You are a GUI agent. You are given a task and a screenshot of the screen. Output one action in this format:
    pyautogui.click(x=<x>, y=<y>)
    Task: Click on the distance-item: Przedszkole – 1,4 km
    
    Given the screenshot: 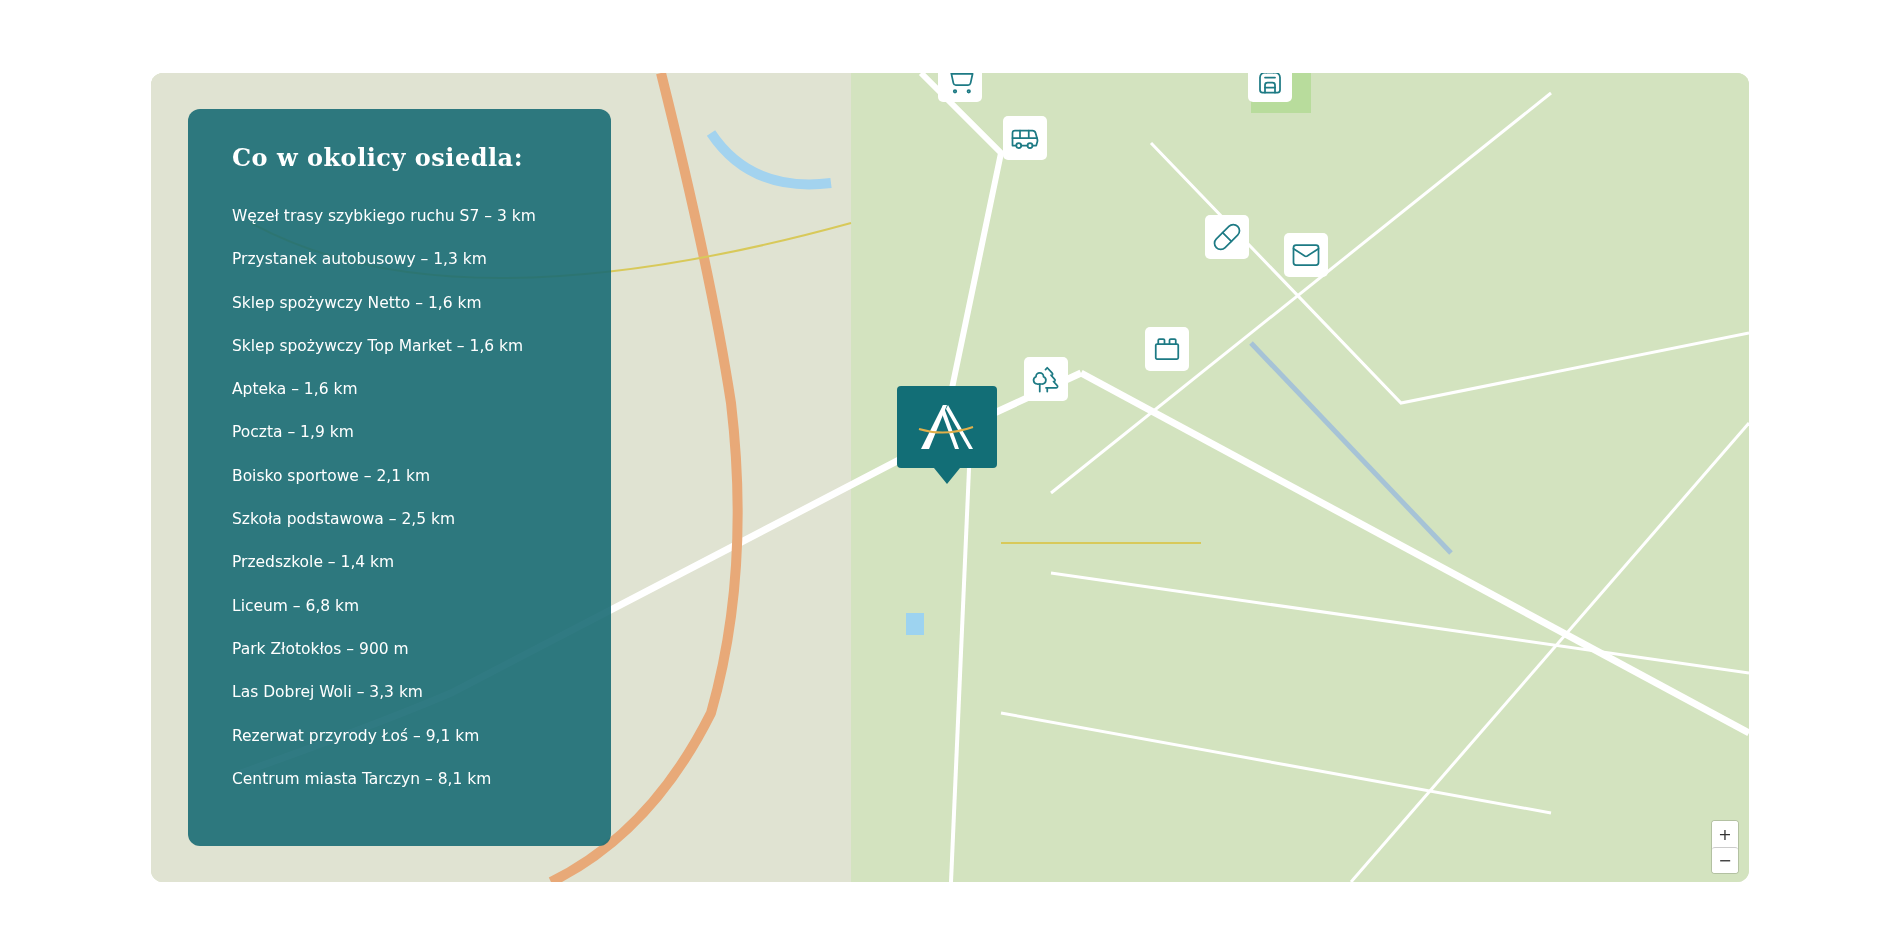 What is the action you would take?
    pyautogui.click(x=314, y=562)
    